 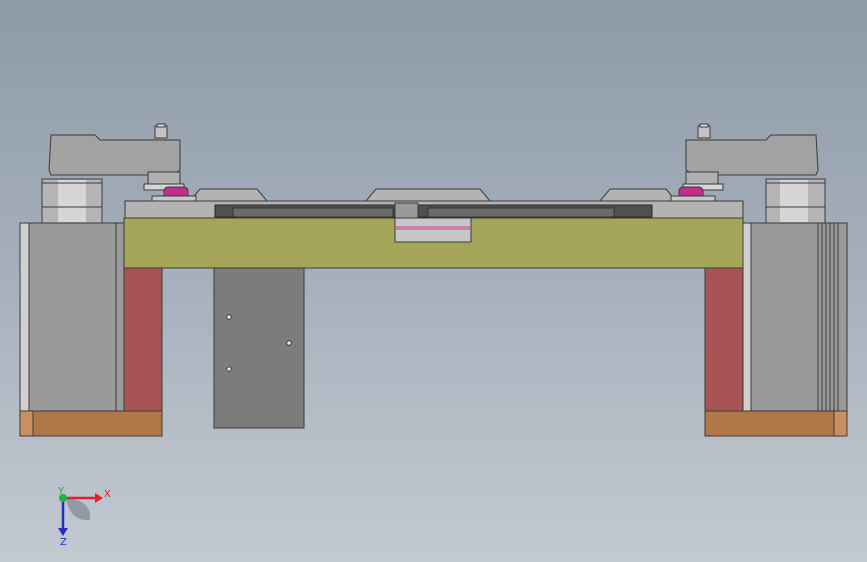 What do you see at coordinates (704, 125) in the screenshot?
I see `right-clamp-stem-top` at bounding box center [704, 125].